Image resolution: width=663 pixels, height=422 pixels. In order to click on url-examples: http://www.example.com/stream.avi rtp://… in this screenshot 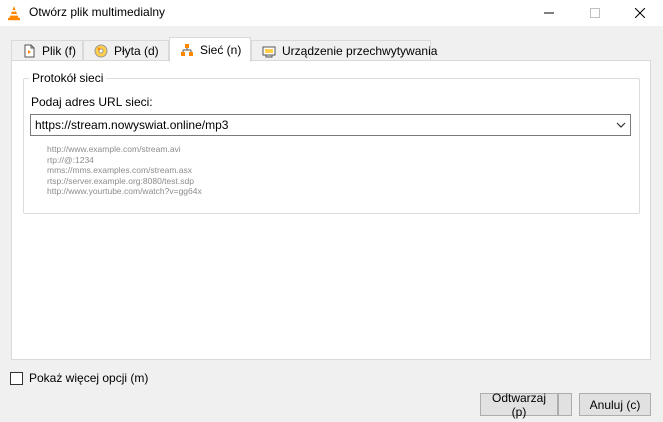, I will do `click(124, 170)`.